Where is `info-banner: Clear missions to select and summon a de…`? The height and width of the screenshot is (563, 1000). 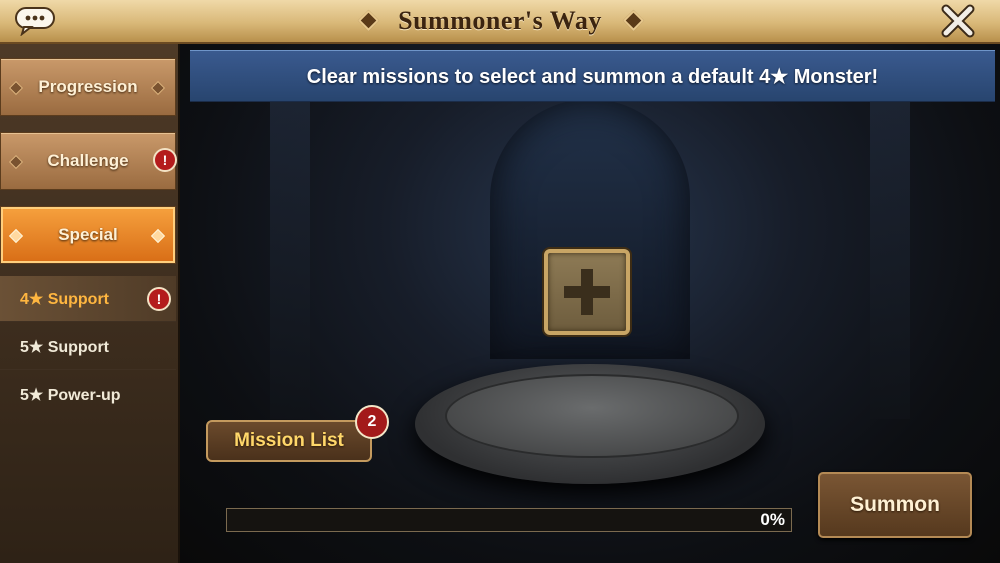
info-banner: Clear missions to select and summon a de… is located at coordinates (592, 76).